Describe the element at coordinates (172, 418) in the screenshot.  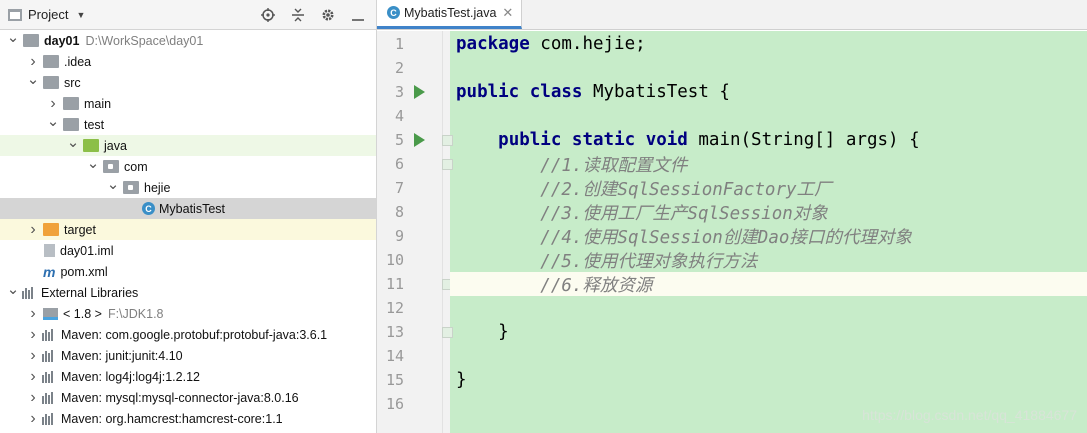
I see `tree-item-label: Maven: org.hamcrest:hamcrest-core:1.1` at that location.